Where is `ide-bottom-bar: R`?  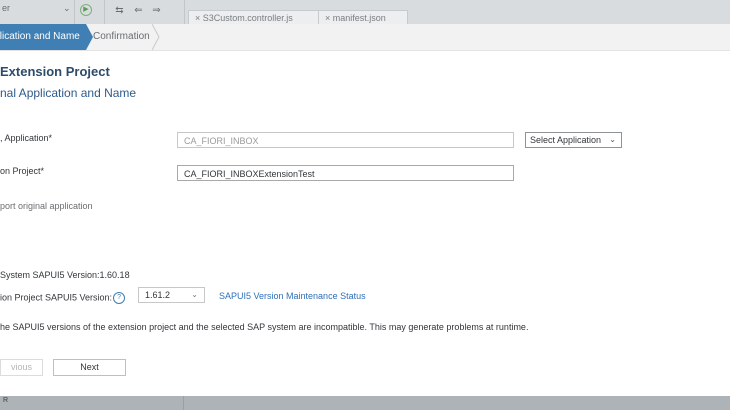 ide-bottom-bar: R is located at coordinates (365, 403).